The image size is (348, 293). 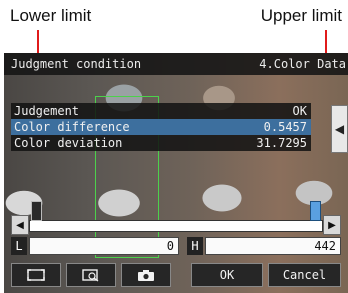 I want to click on camera-icon, so click(x=146, y=275).